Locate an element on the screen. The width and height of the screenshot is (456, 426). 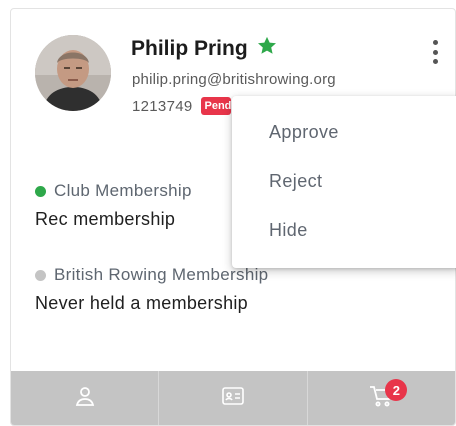
menu-item-hide: Hide is located at coordinates (344, 230).